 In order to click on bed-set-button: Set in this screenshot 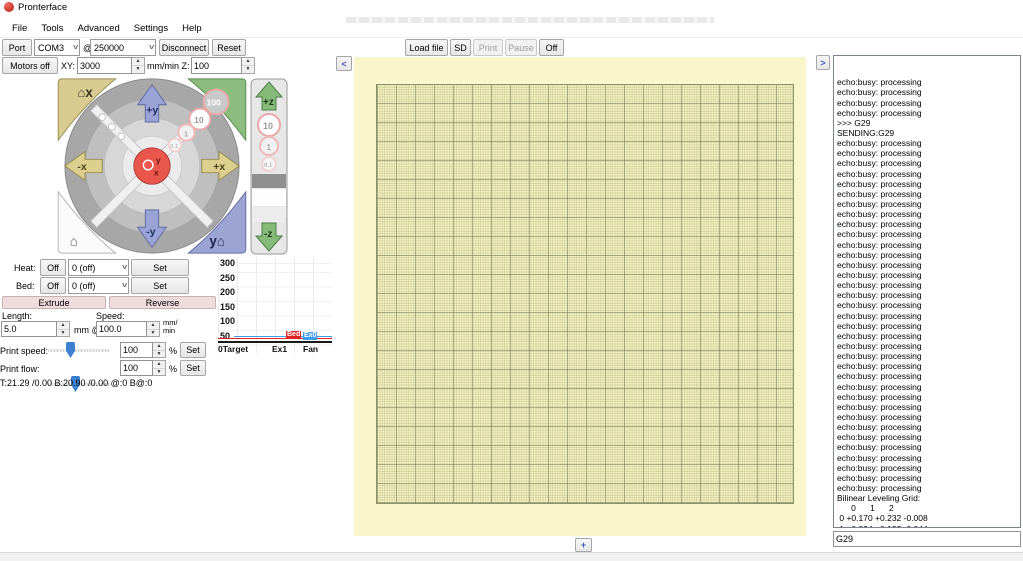, I will do `click(160, 285)`.